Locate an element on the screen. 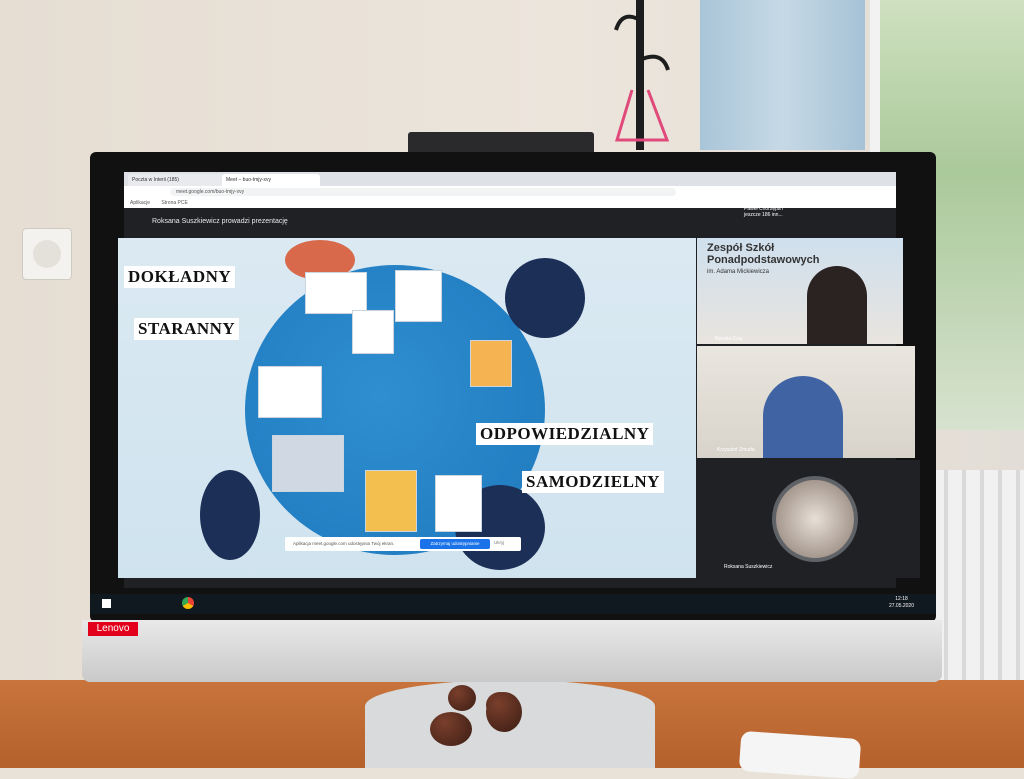 Image resolution: width=1024 pixels, height=779 pixels. radiator is located at coordinates (977, 585).